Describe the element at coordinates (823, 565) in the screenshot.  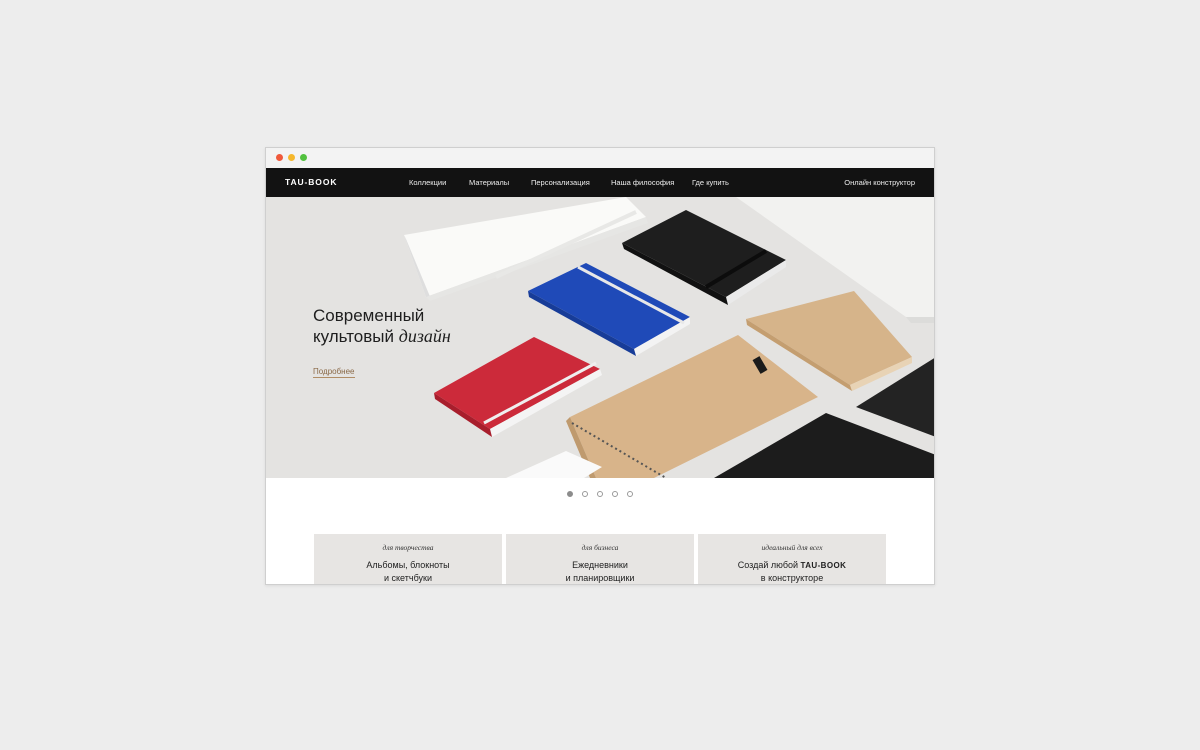
I see `card-title-brand: TAU-BOOK` at that location.